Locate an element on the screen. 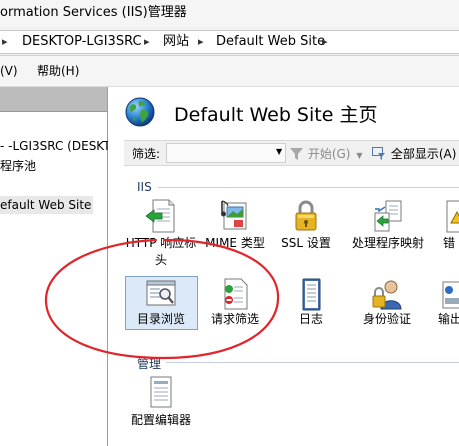 Image resolution: width=459 pixels, height=446 pixels. feature-ssl-settings: SSL 设置 is located at coordinates (306, 226).